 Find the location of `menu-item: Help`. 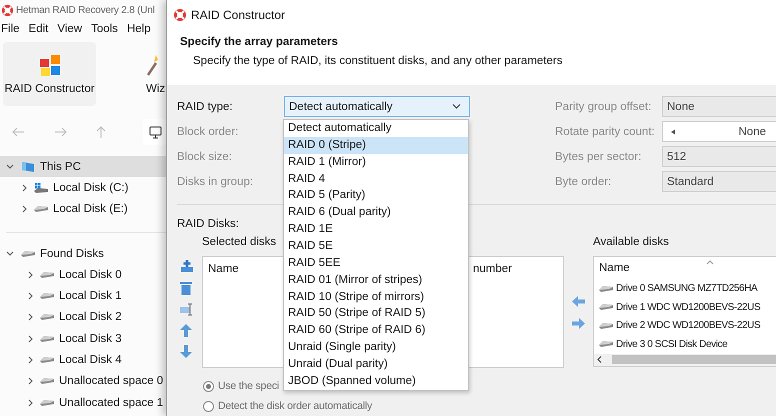

menu-item: Help is located at coordinates (138, 29).